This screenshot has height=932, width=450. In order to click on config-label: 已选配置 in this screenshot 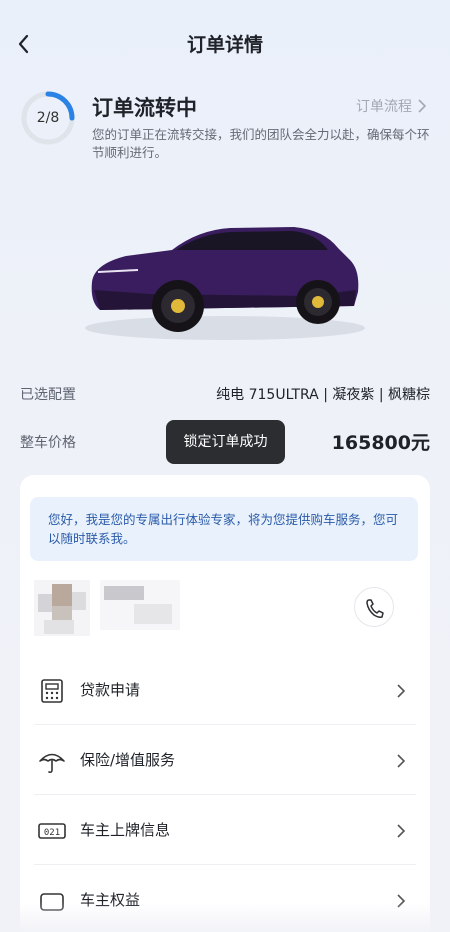, I will do `click(48, 395)`.